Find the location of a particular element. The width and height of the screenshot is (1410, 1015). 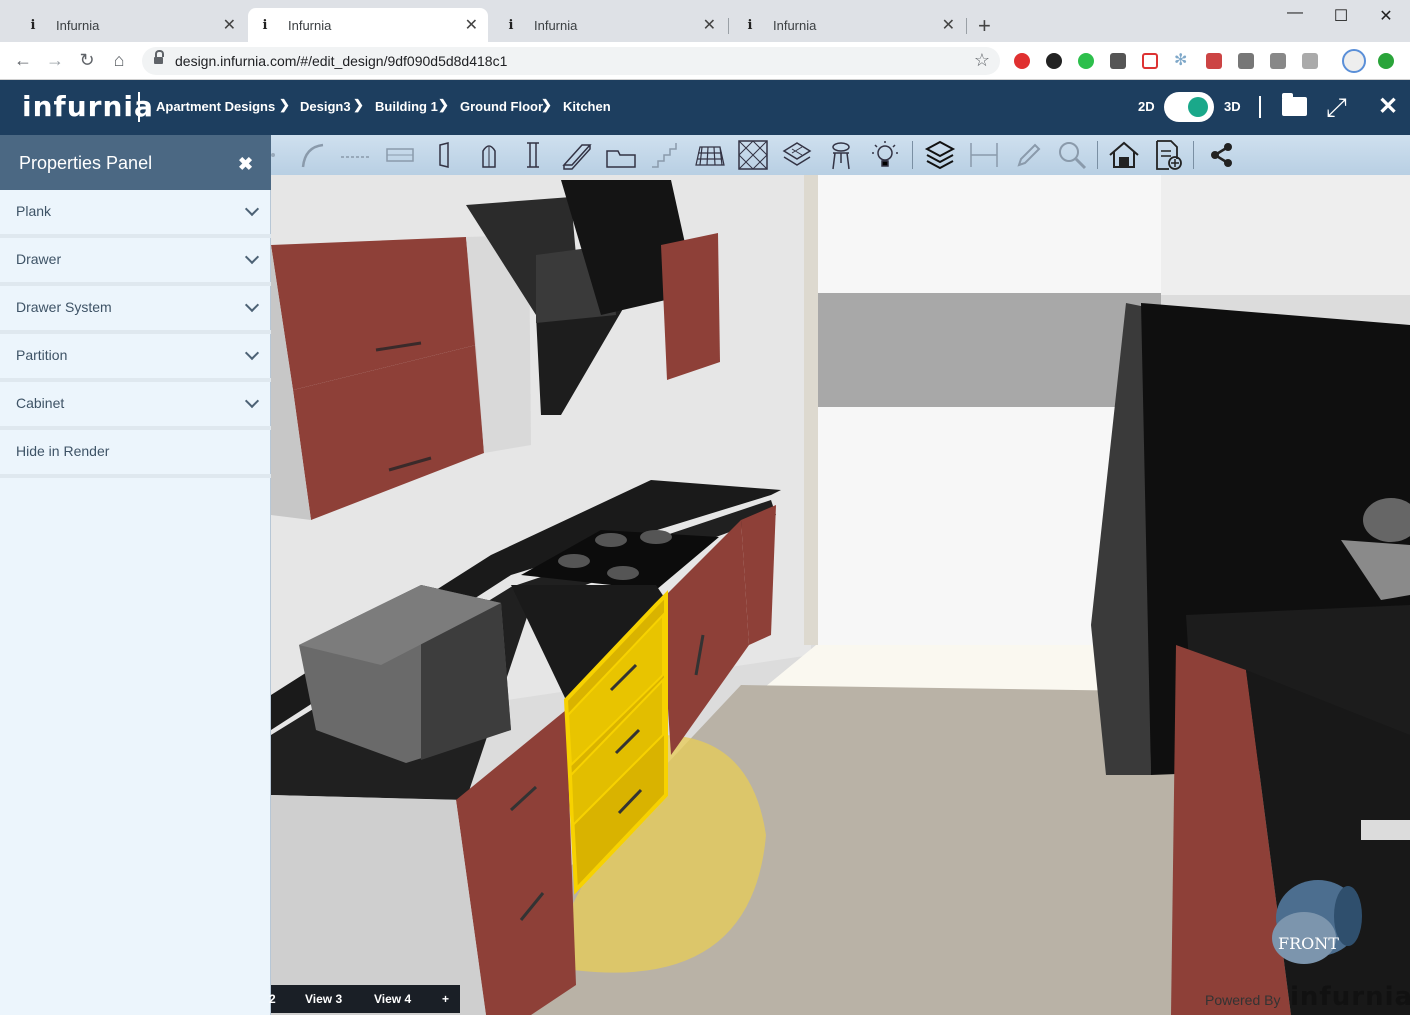

camera-icon is located at coordinates (1054, 61).